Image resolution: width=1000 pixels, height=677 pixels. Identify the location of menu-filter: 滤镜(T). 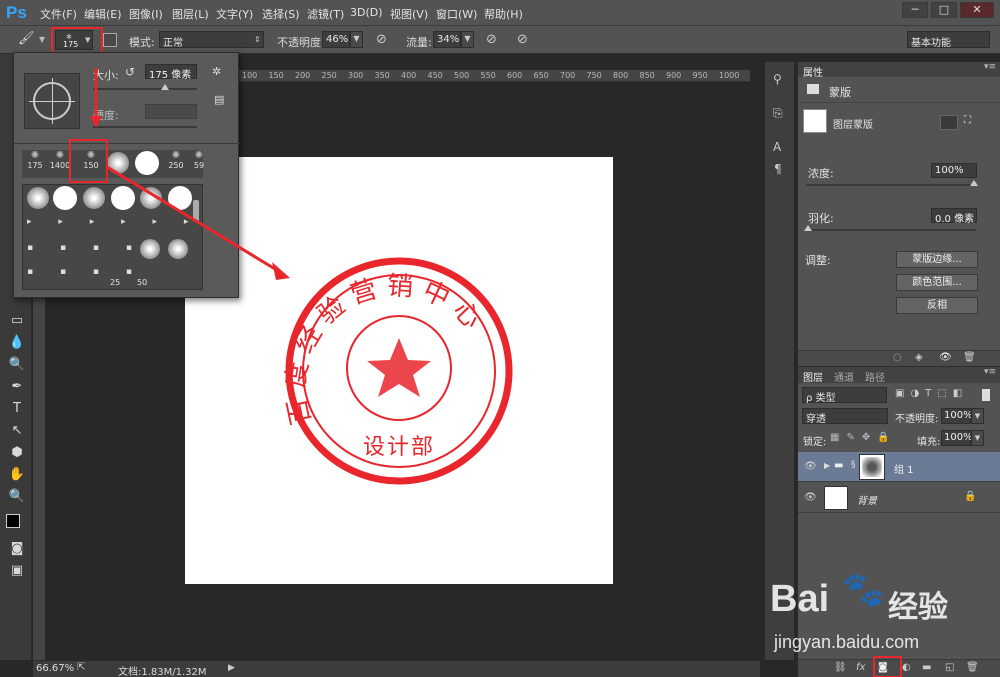
(325, 14).